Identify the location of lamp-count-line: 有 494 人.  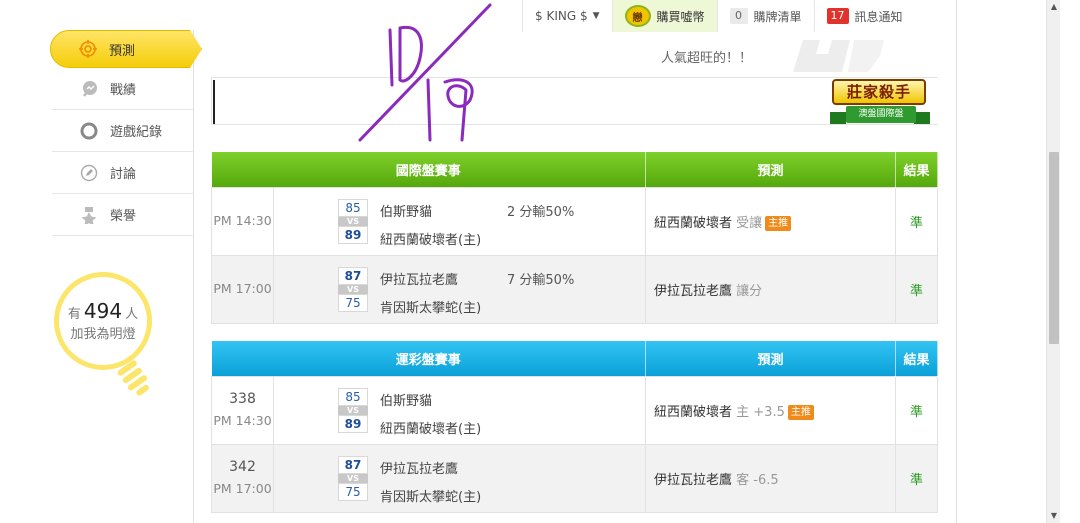
(103, 311).